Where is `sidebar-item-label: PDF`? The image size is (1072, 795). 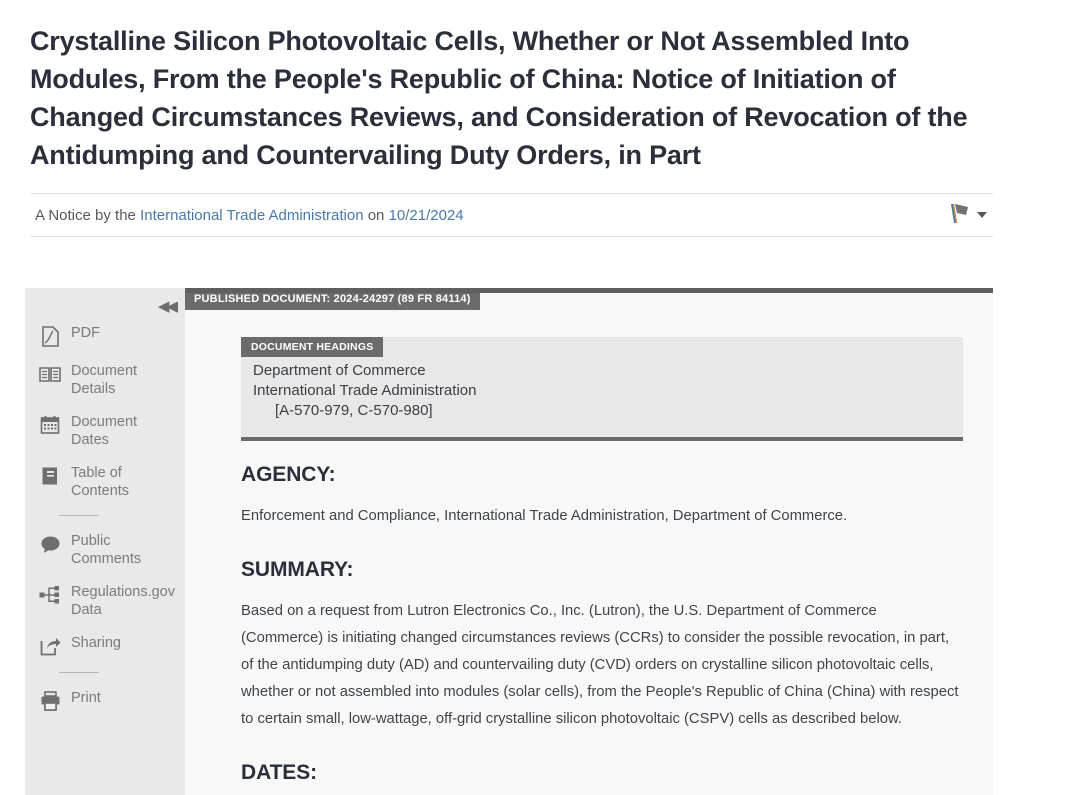
sidebar-item-label: PDF is located at coordinates (85, 333).